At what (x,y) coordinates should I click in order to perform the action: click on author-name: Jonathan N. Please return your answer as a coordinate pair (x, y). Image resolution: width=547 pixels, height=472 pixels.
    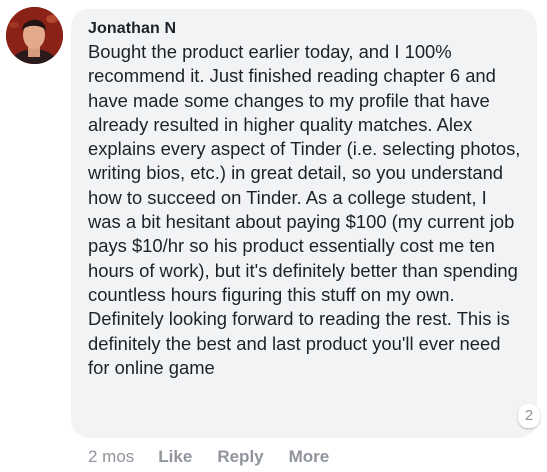
    Looking at the image, I should click on (305, 29).